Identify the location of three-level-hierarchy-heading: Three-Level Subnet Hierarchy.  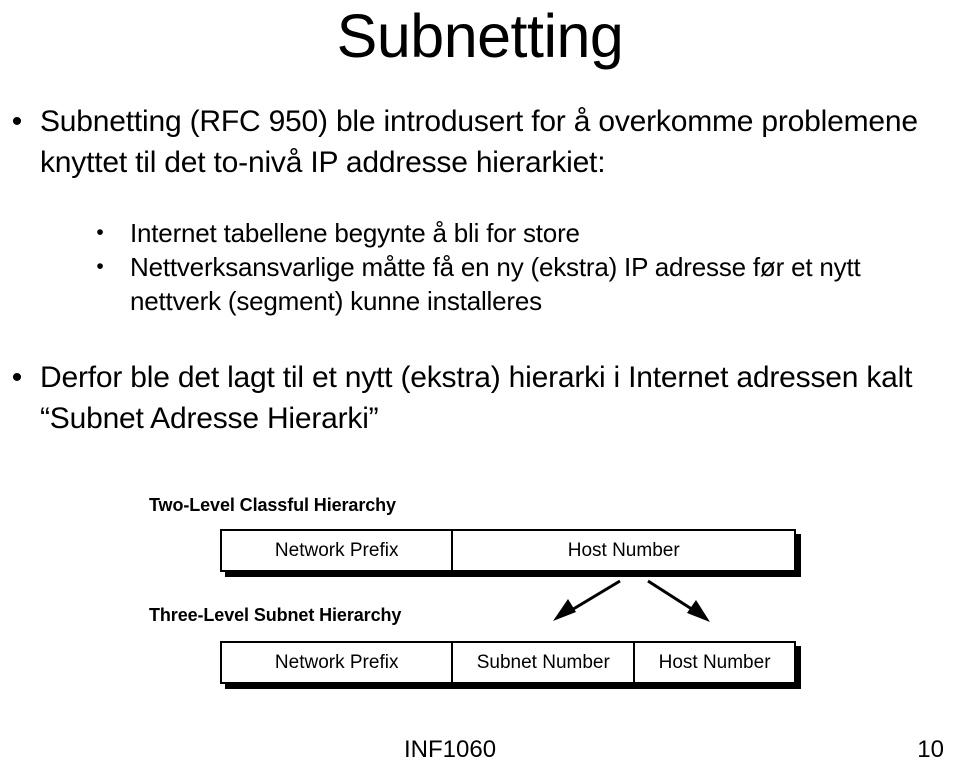
(275, 615).